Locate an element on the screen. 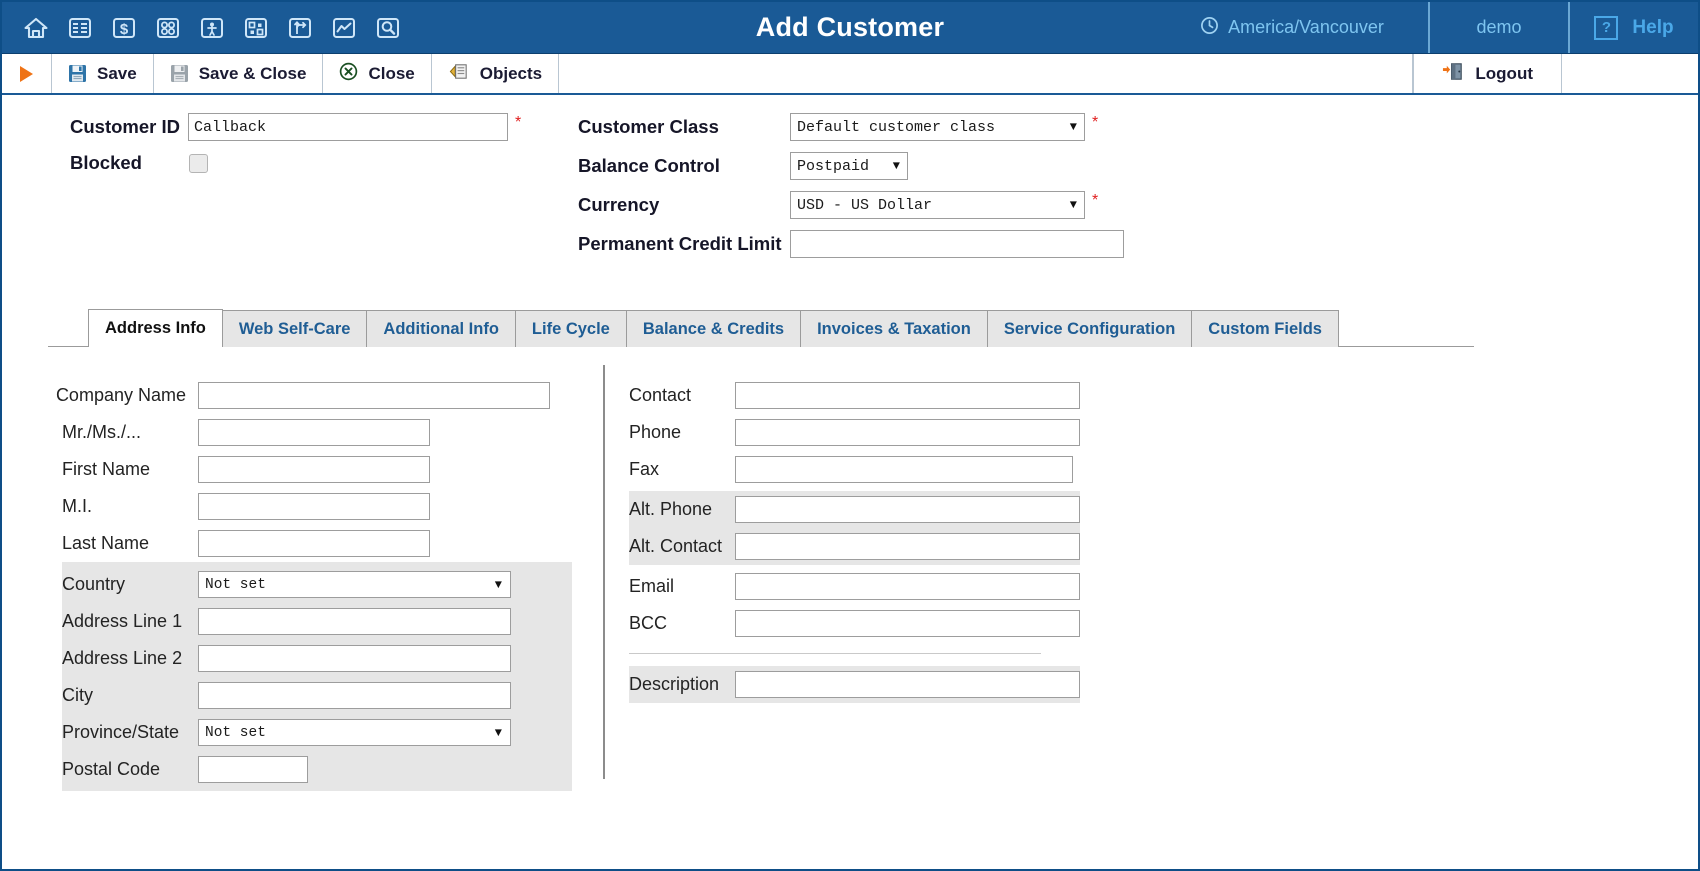 This screenshot has height=871, width=1700. country-value: Not set is located at coordinates (235, 584).